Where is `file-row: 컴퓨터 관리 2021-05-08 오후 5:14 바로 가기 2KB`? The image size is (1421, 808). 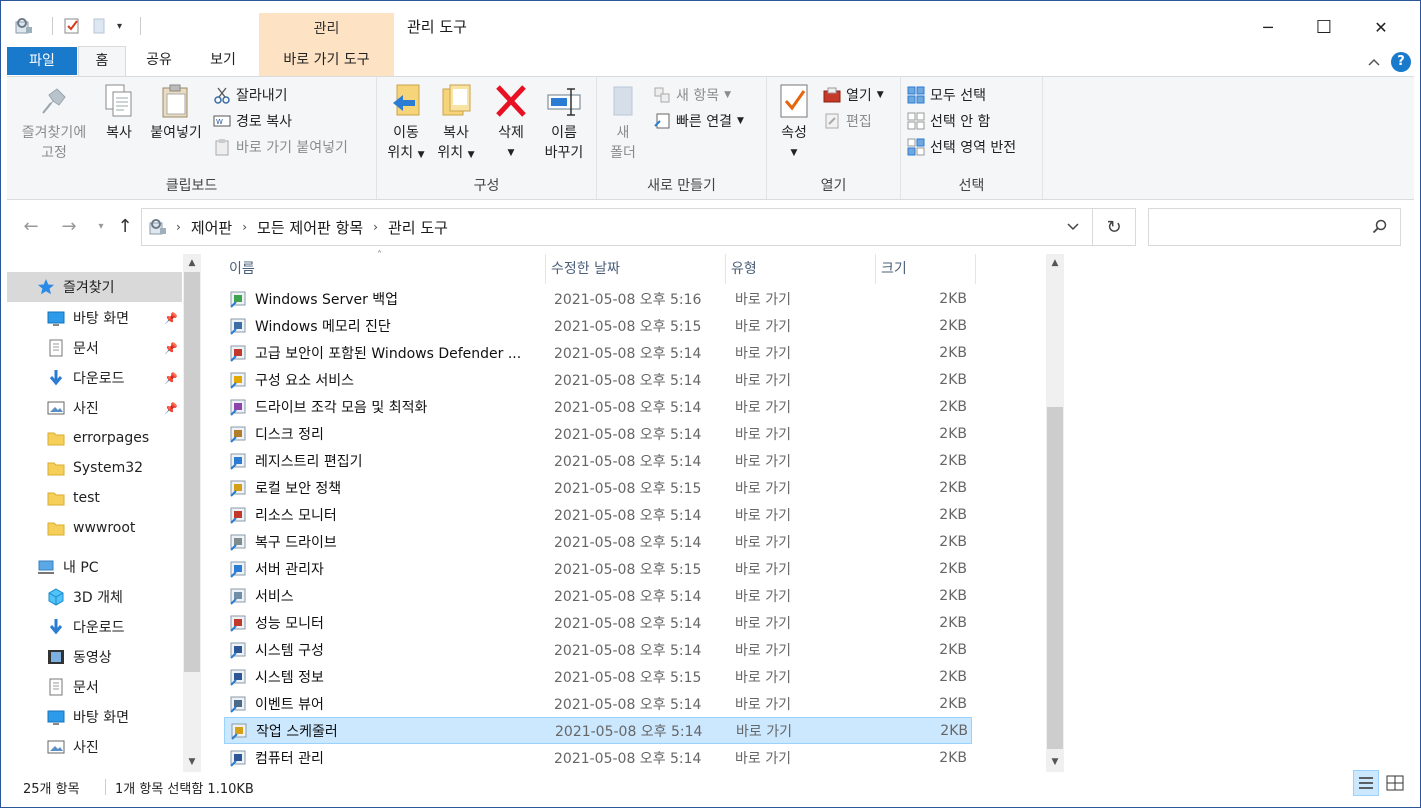
file-row: 컴퓨터 관리 2021-05-08 오후 5:14 바로 가기 2KB is located at coordinates (598, 757).